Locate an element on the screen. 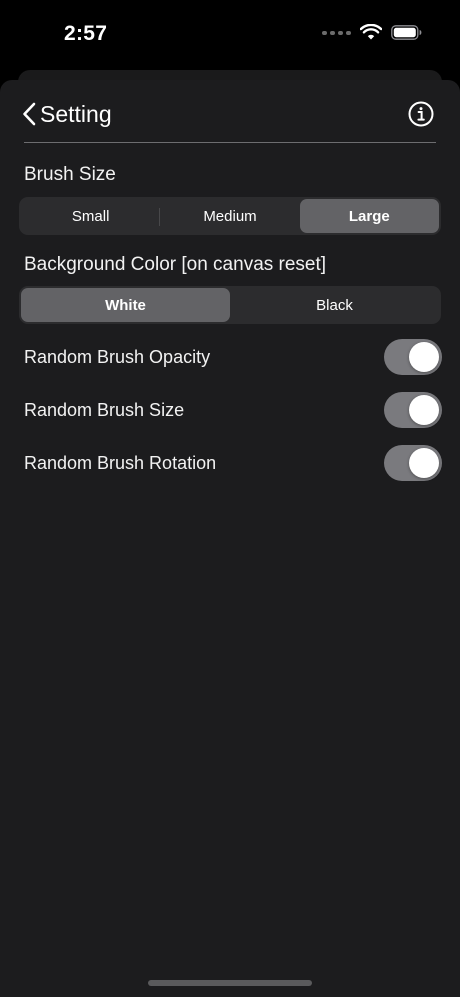 This screenshot has height=997, width=460. segment-white-label: White is located at coordinates (125, 305).